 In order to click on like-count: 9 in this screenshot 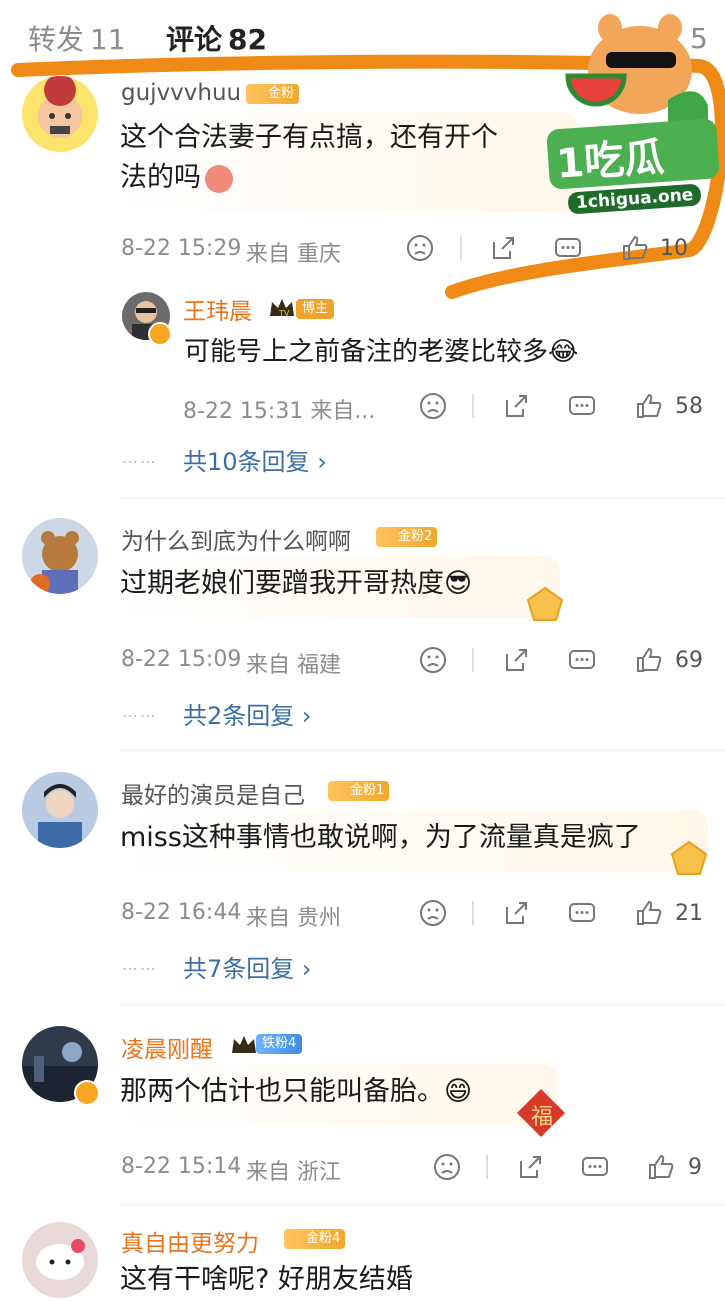, I will do `click(695, 1167)`.